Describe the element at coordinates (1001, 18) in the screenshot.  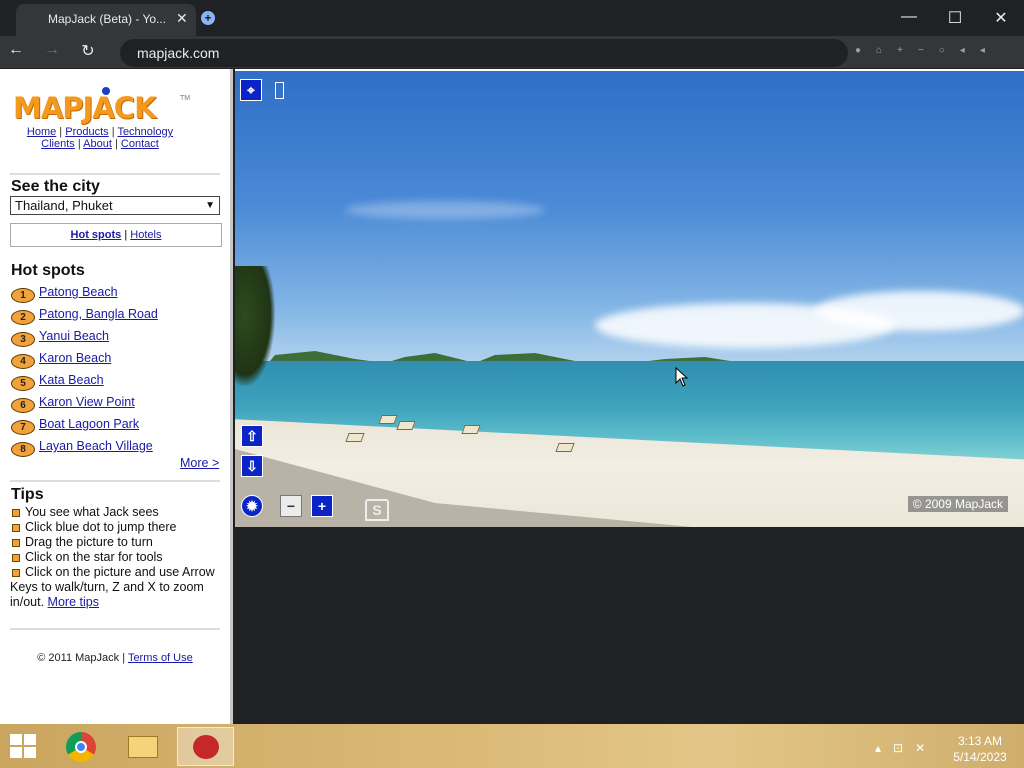
I see `close-window-button: ✕` at that location.